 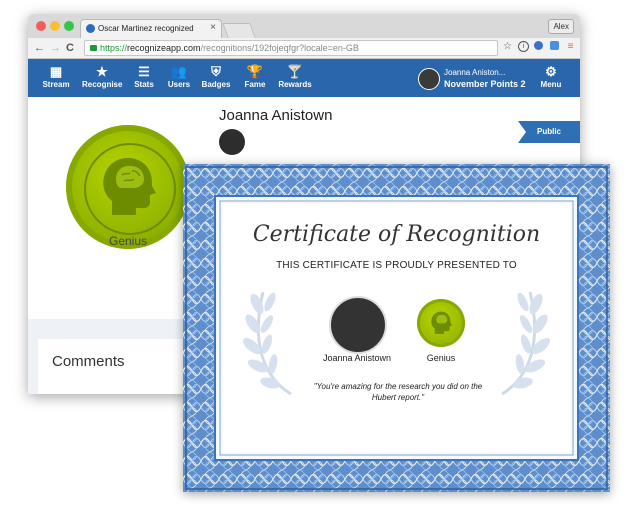 What do you see at coordinates (429, 79) in the screenshot?
I see `avatar` at bounding box center [429, 79].